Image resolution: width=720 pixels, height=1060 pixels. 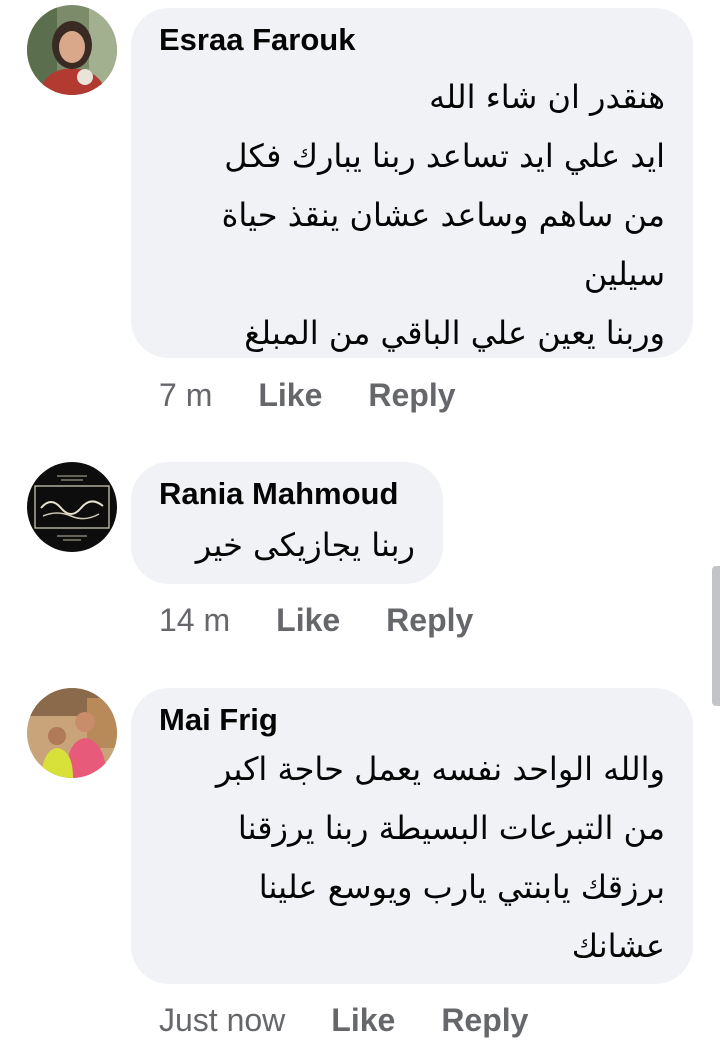 What do you see at coordinates (461, 887) in the screenshot?
I see `comment-text-line: برزقك يابنتي يارب ويوسع علينا` at bounding box center [461, 887].